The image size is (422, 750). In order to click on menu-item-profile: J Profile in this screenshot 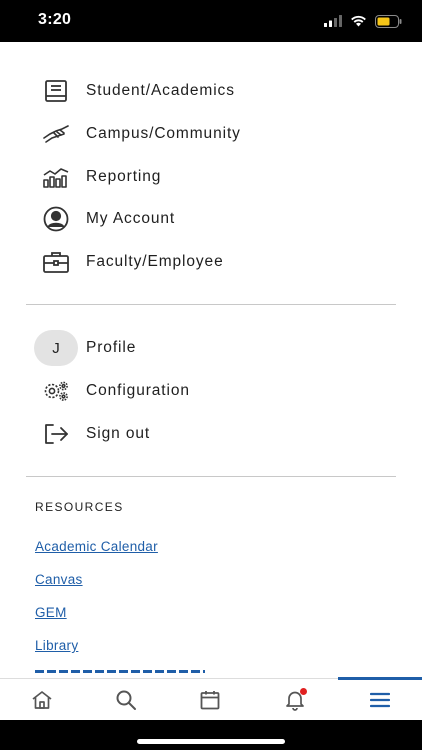, I will do `click(214, 348)`.